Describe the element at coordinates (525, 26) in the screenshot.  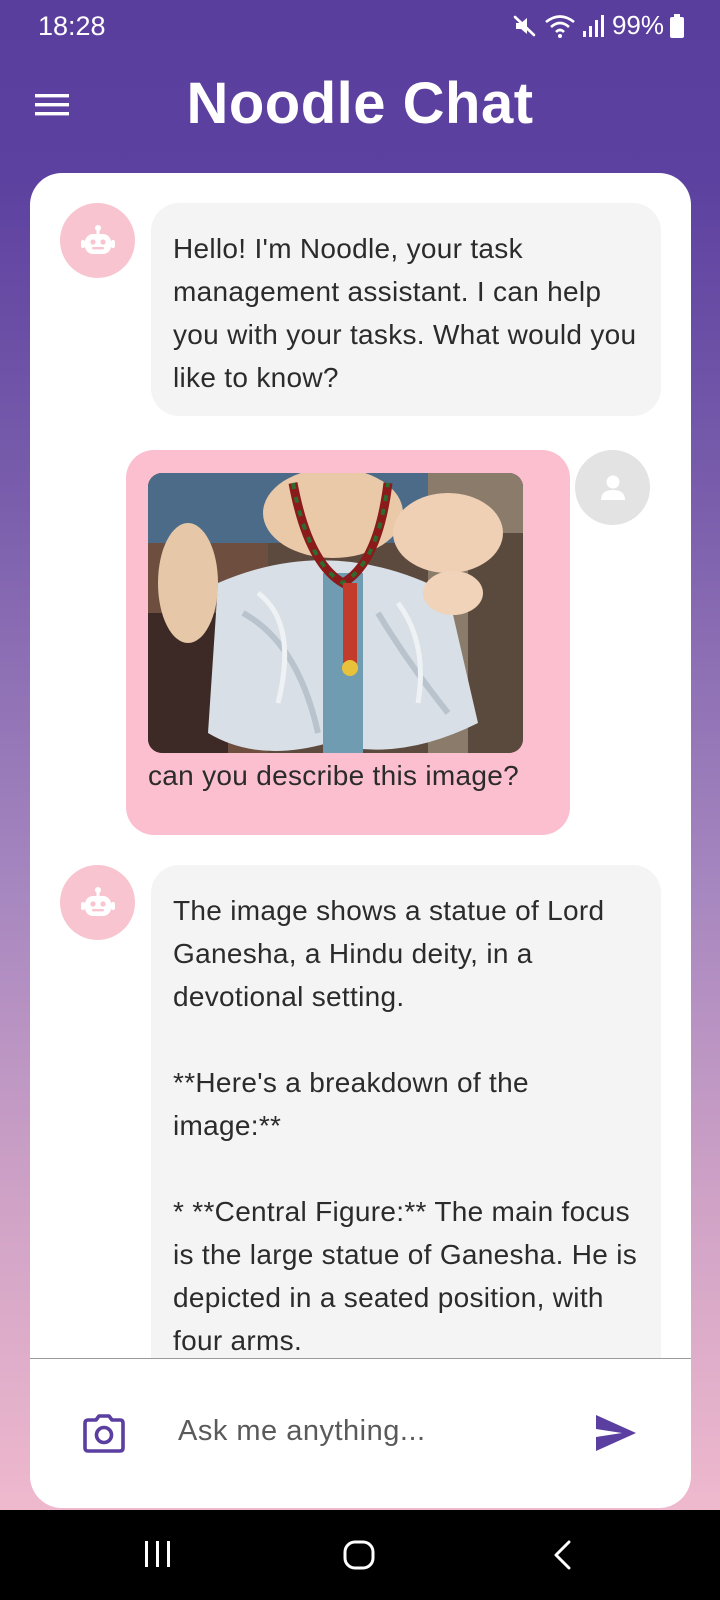
I see `mute-icon` at that location.